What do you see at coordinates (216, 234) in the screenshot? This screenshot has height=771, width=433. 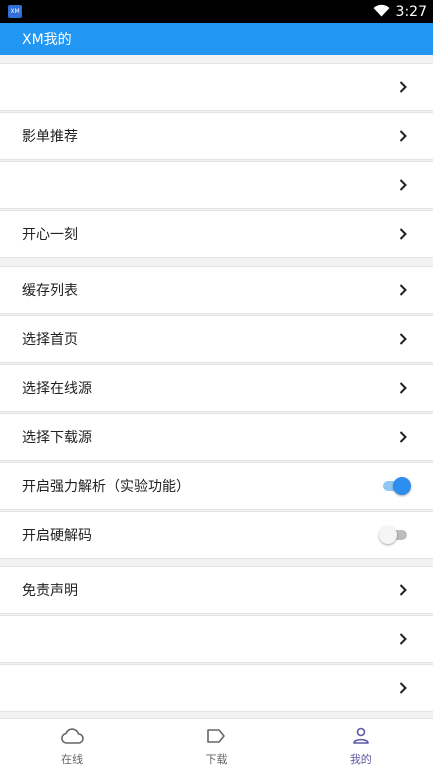 I see `menu-item-happy-moment: 开心一刻` at bounding box center [216, 234].